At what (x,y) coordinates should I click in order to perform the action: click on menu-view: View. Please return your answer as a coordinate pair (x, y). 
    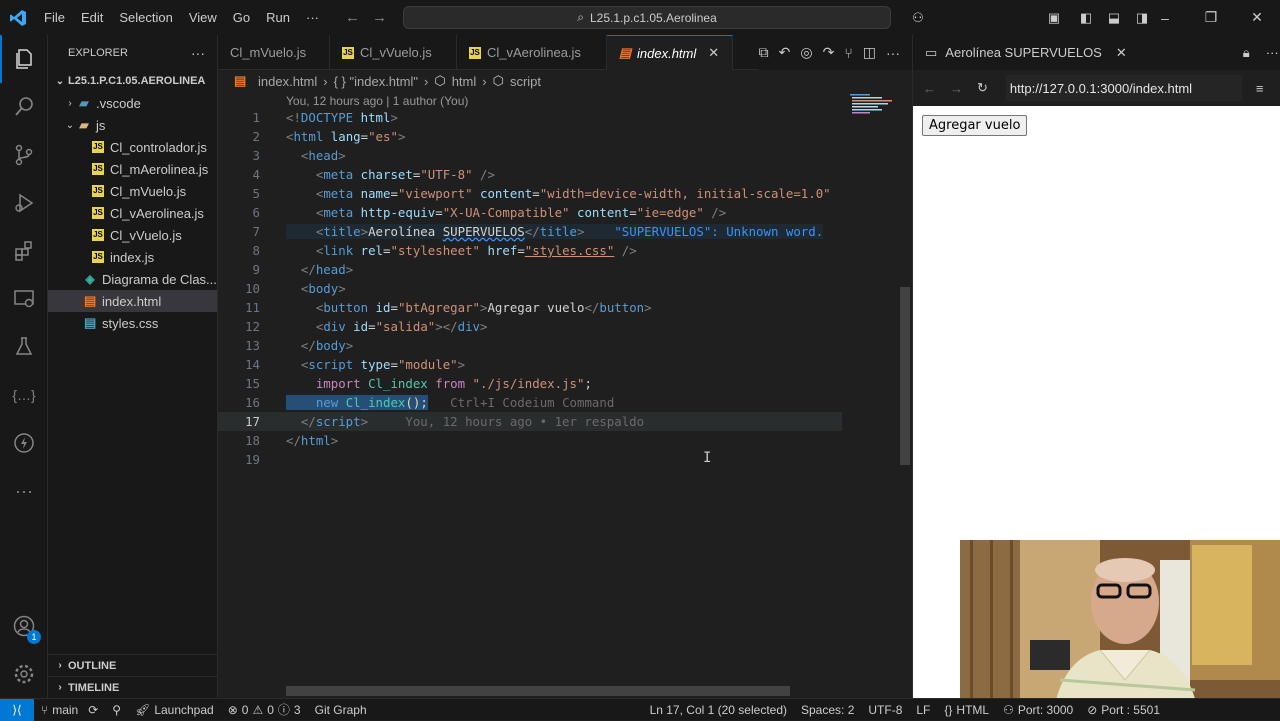
    Looking at the image, I should click on (203, 17).